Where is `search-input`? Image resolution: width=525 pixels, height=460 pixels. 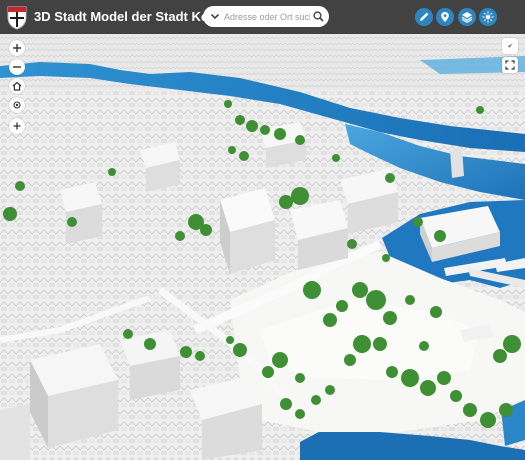
search-input is located at coordinates (267, 16).